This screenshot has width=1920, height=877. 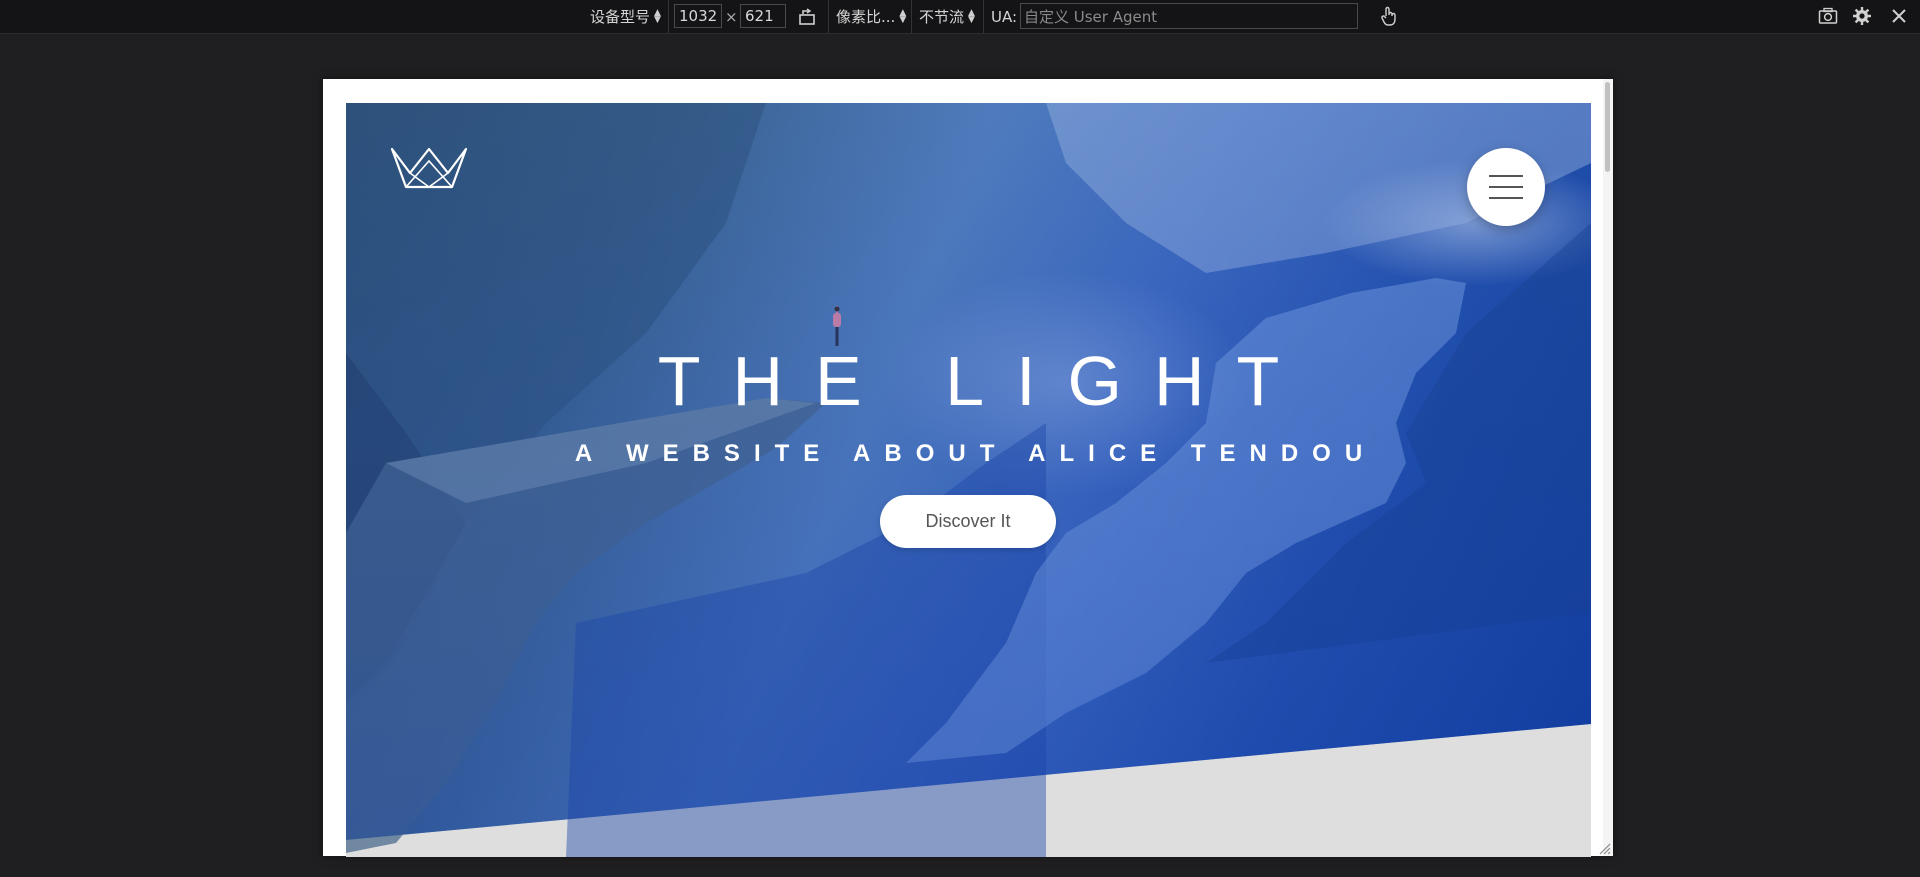 I want to click on ua-input: 自定义 User Agent, so click(x=1189, y=16).